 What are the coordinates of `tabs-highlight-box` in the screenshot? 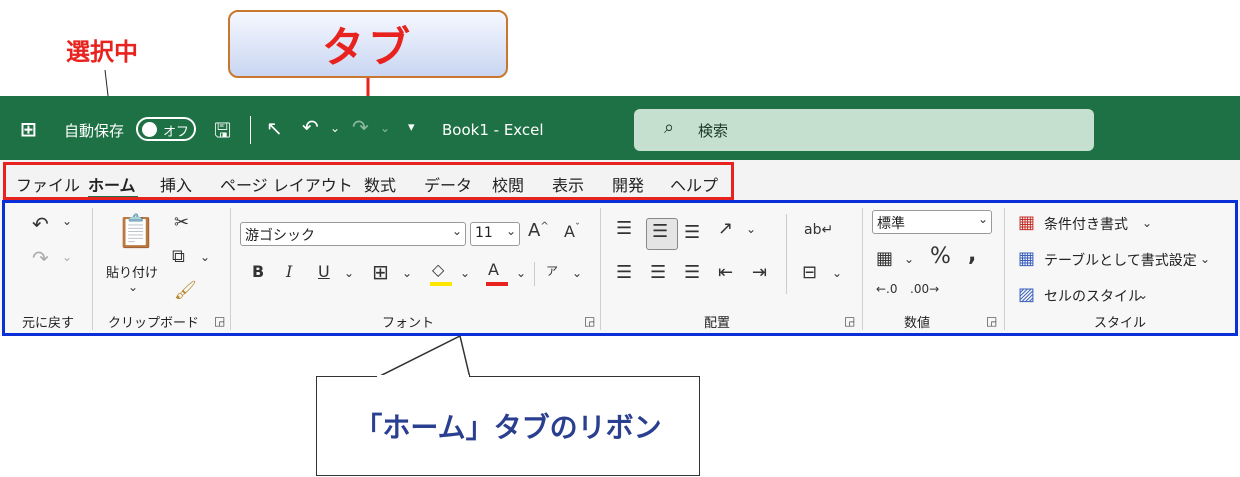 It's located at (368, 181).